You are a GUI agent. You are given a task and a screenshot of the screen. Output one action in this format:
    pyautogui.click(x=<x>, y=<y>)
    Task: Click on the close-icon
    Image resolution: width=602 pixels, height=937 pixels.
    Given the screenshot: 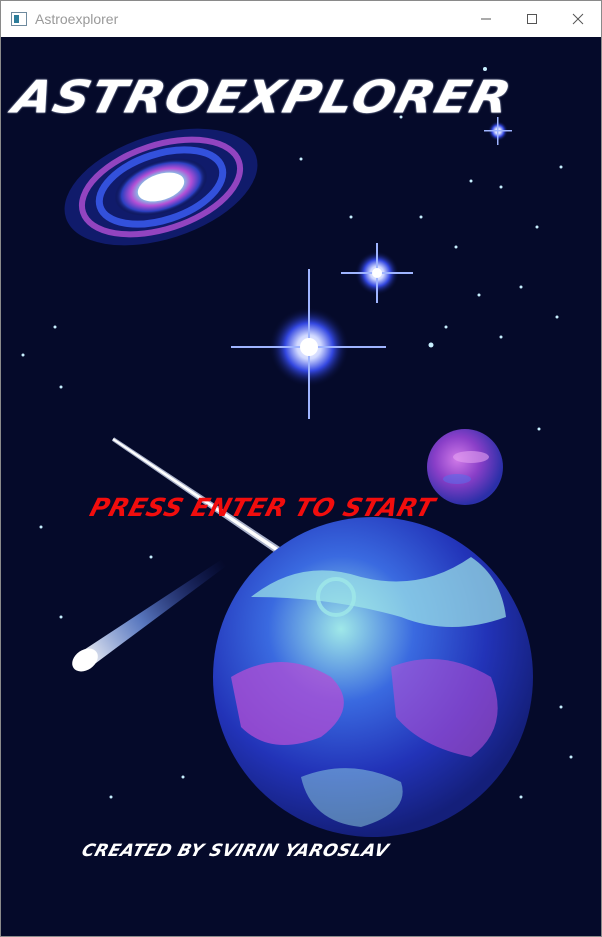 What is the action you would take?
    pyautogui.click(x=578, y=19)
    